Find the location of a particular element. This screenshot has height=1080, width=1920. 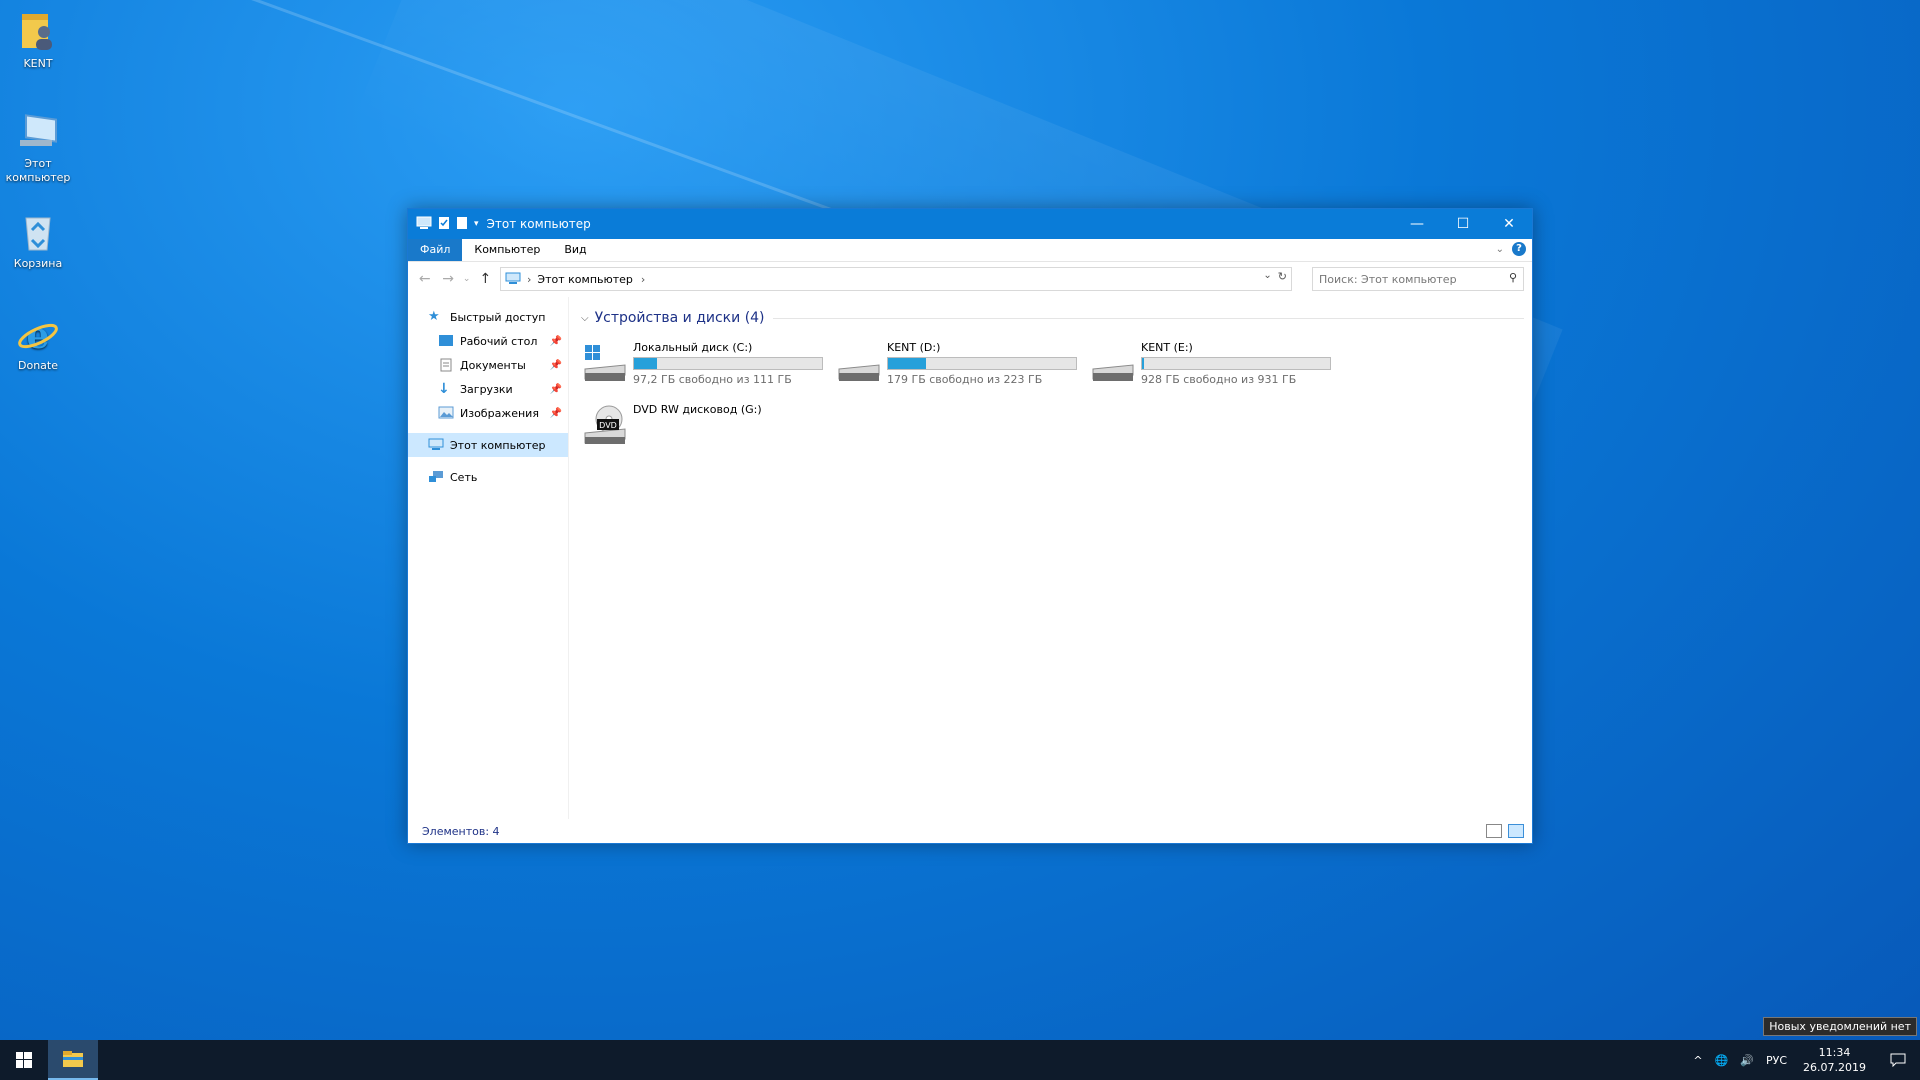

star-icon: ★ is located at coordinates (434, 316).